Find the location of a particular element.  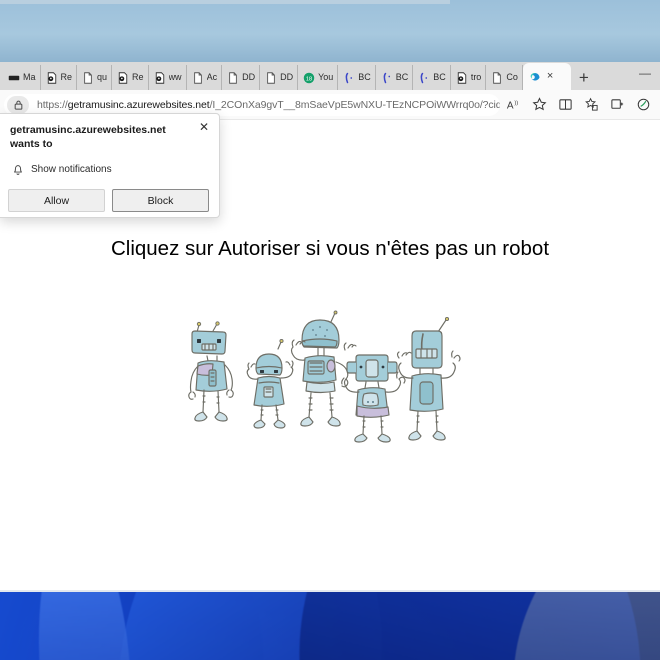

tab-item: Ma is located at coordinates (20, 77).